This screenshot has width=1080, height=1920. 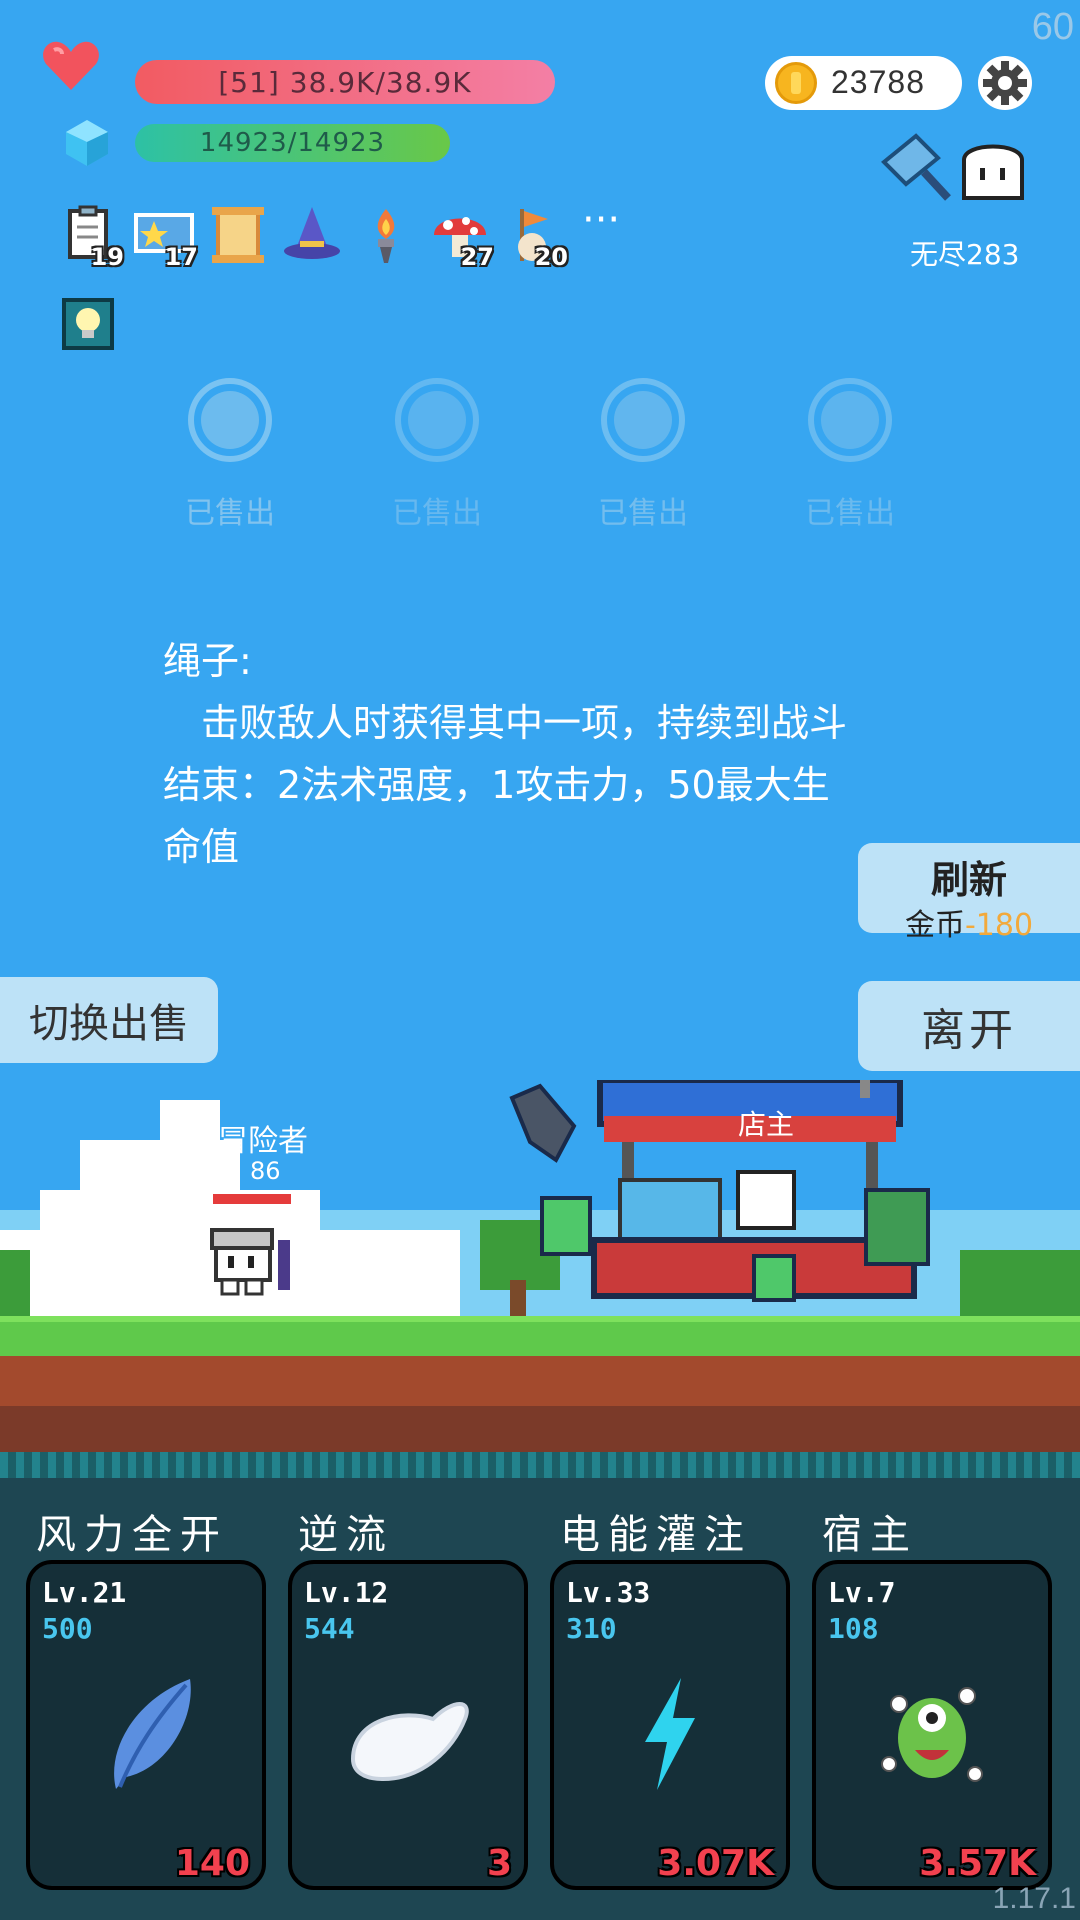 I want to click on skill-name: 风力全开, so click(x=132, y=1535).